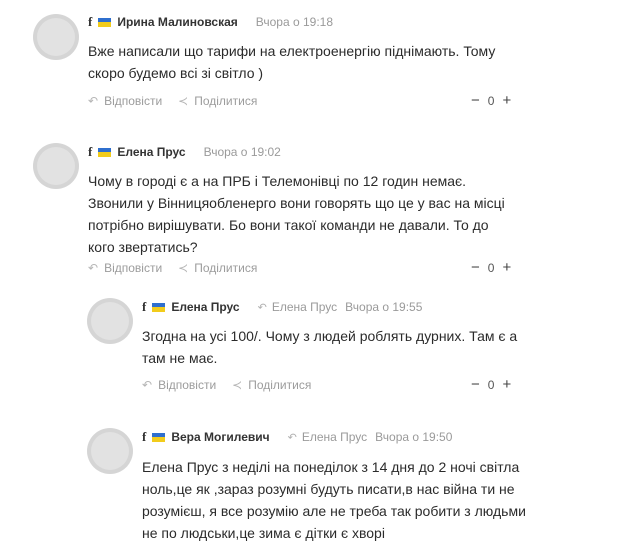 The width and height of the screenshot is (633, 547). I want to click on comment-header: f Елена Прус Вчора о 19:02, so click(184, 152).